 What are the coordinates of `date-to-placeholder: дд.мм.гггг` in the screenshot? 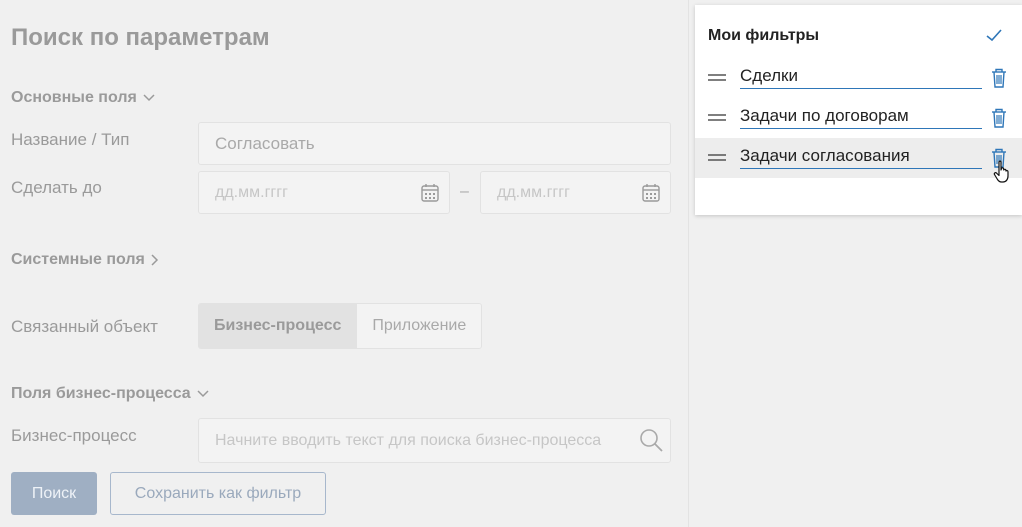 It's located at (533, 192).